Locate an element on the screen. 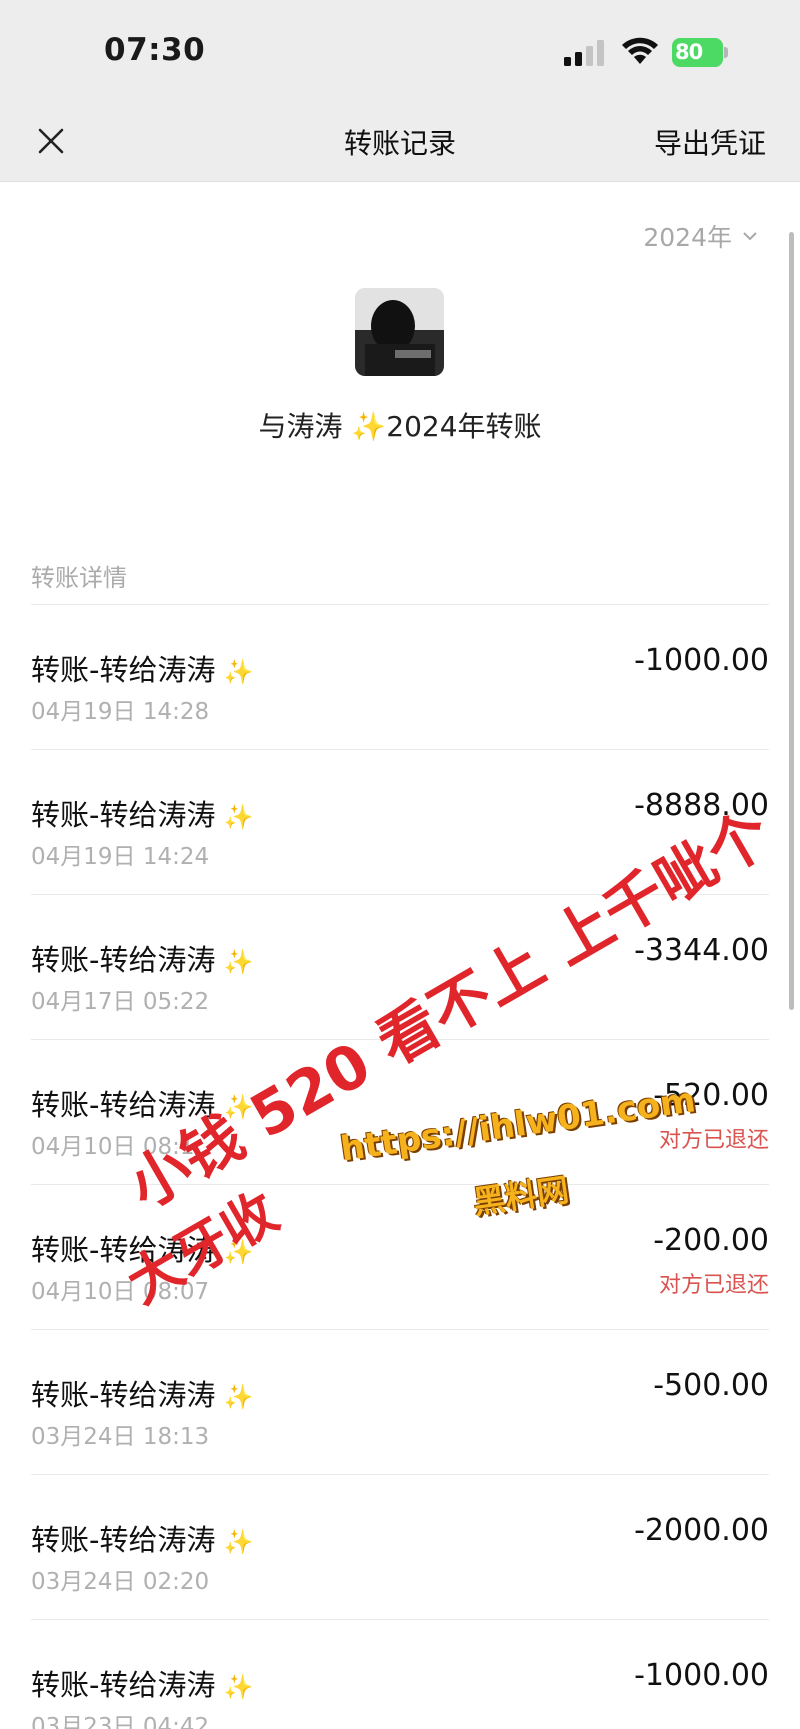 This screenshot has width=800, height=1729. transaction-date: 03月24日 02:20 is located at coordinates (120, 1582).